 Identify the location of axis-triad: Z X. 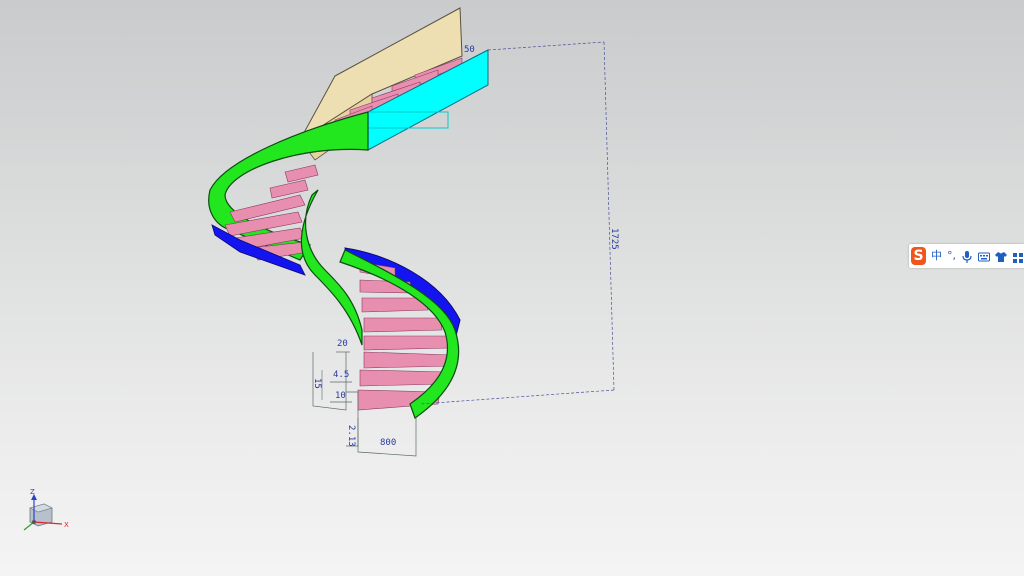
(48, 511).